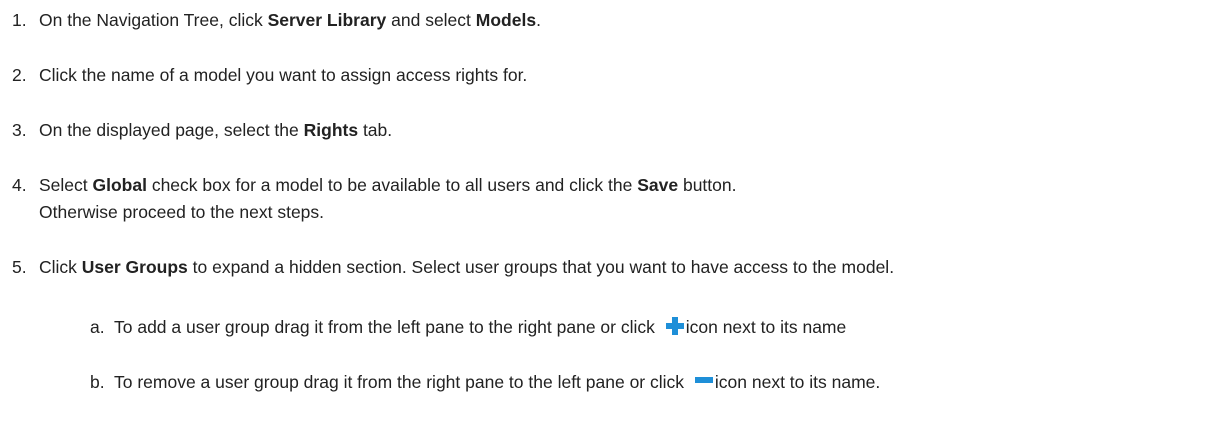 Image resolution: width=1225 pixels, height=434 pixels. I want to click on plus-icon, so click(675, 326).